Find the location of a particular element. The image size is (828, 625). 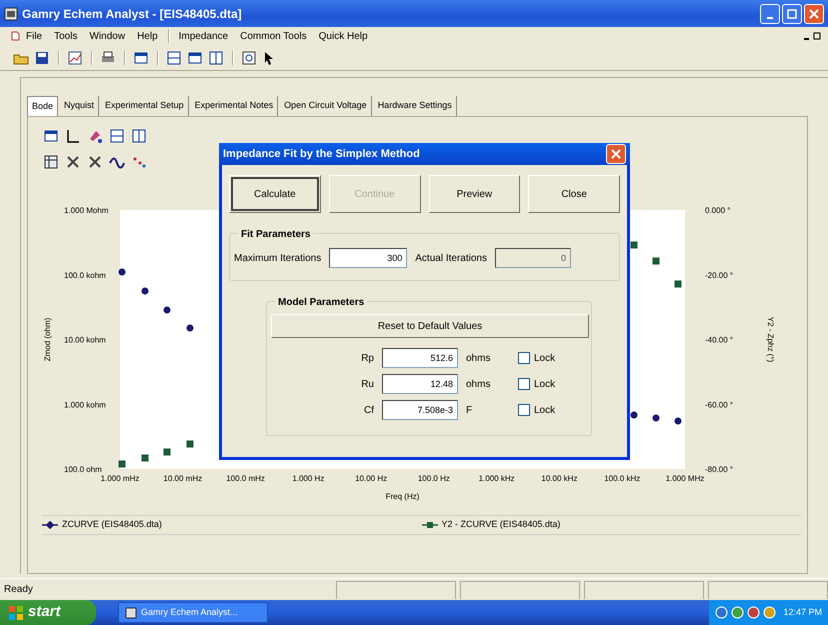

window-title: Gamry Echem Analyst - [EIS48405.dta] is located at coordinates (132, 14).